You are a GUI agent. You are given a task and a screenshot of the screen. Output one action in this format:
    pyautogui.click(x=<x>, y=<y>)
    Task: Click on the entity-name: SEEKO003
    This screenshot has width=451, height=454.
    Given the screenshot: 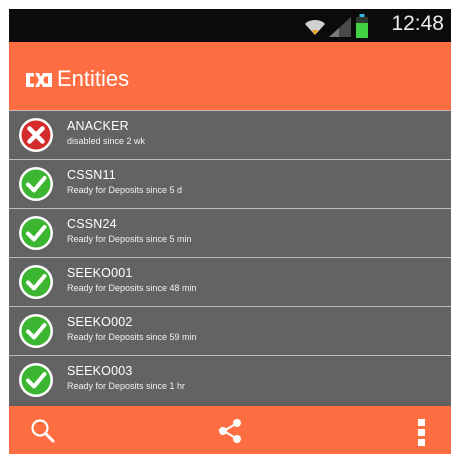 What is the action you would take?
    pyautogui.click(x=100, y=371)
    